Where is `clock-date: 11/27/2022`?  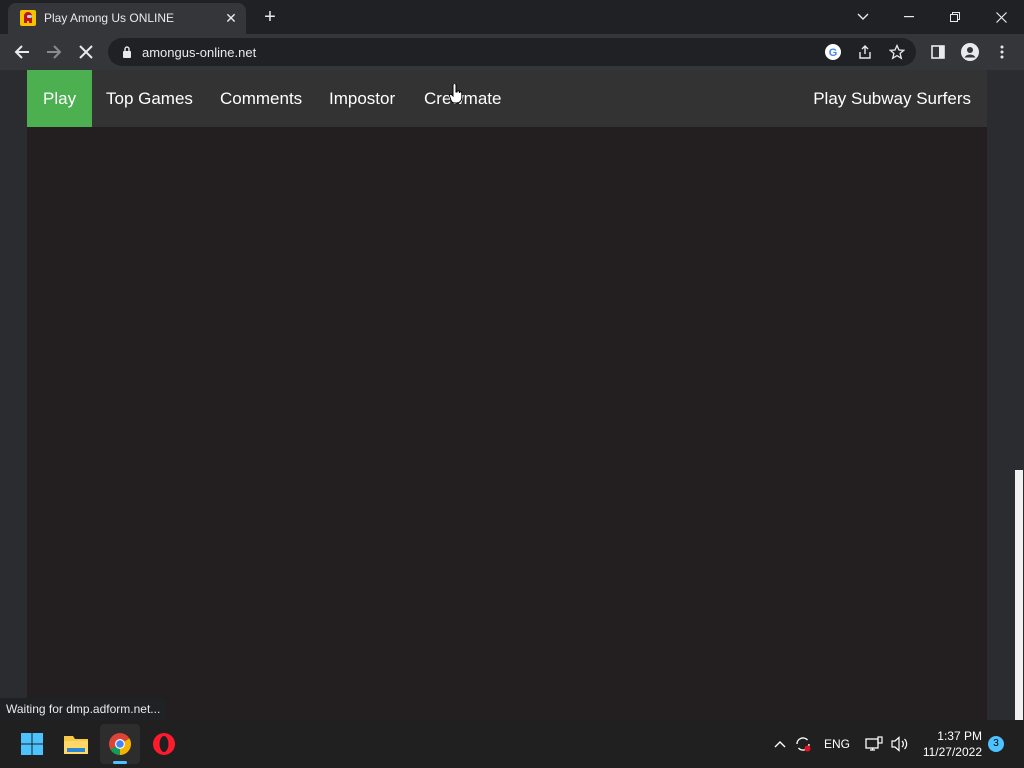
clock-date: 11/27/2022 is located at coordinates (952, 752).